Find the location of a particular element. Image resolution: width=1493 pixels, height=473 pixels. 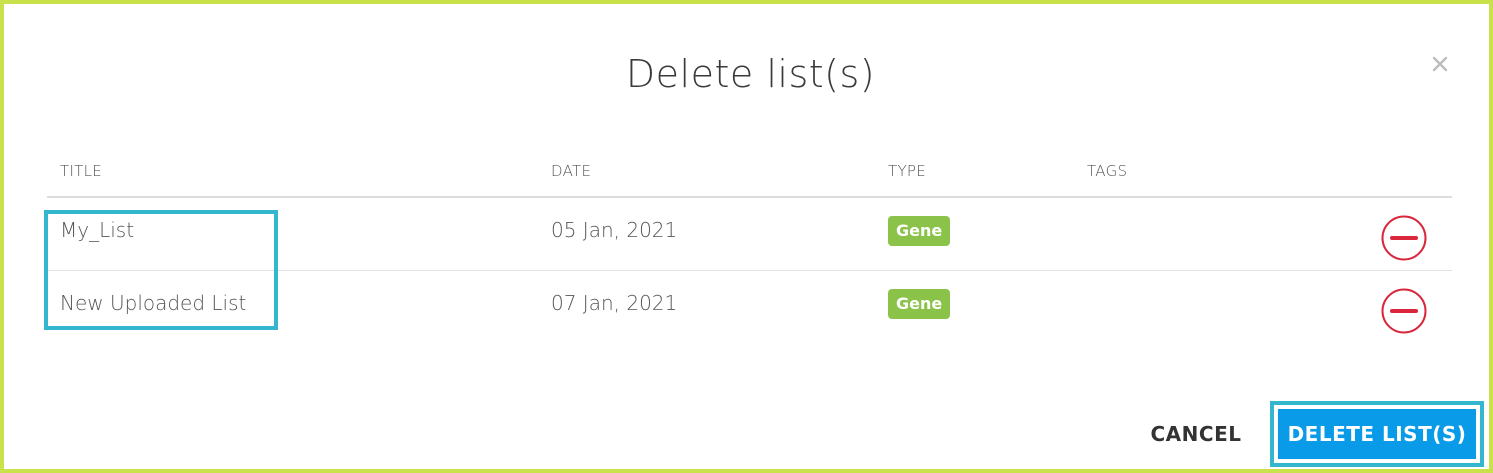

column-header-title: TITLE is located at coordinates (81, 171).